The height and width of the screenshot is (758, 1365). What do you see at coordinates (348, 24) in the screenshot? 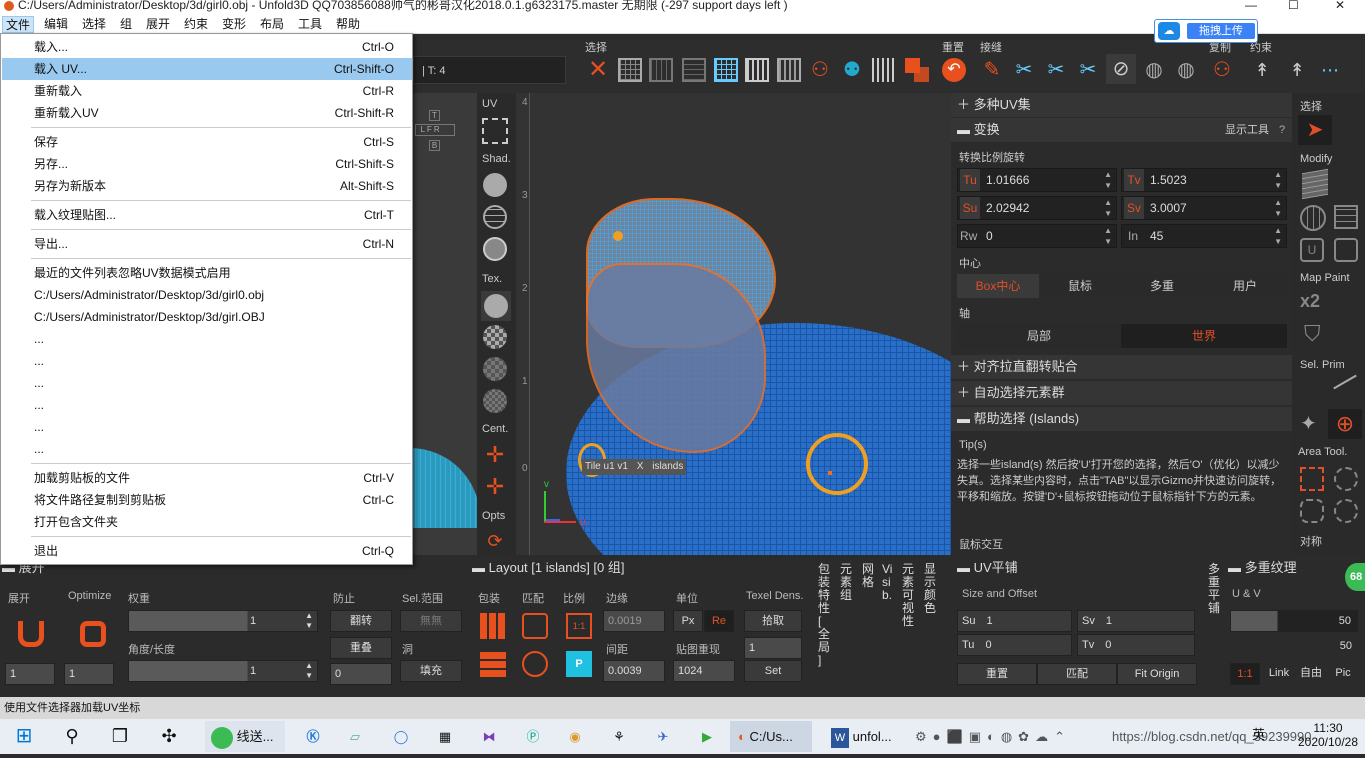
I see `menu-help: 帮助` at bounding box center [348, 24].